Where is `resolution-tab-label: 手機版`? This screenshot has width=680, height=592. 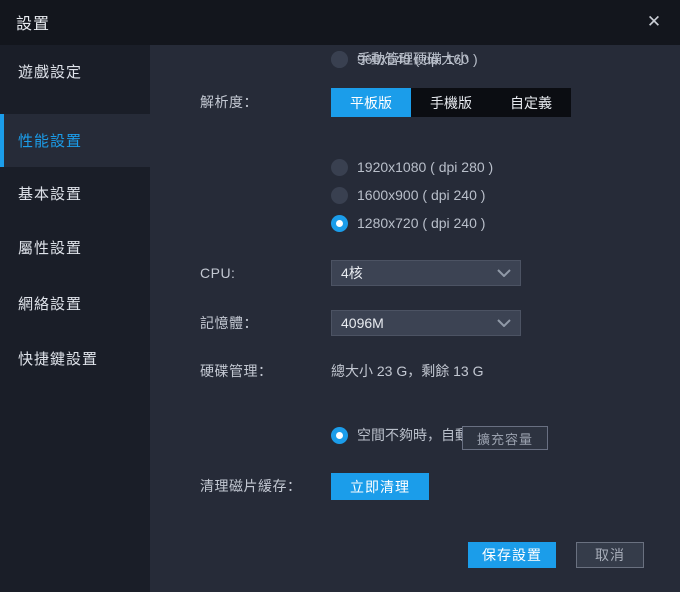
resolution-tab-label: 手機版 is located at coordinates (451, 102).